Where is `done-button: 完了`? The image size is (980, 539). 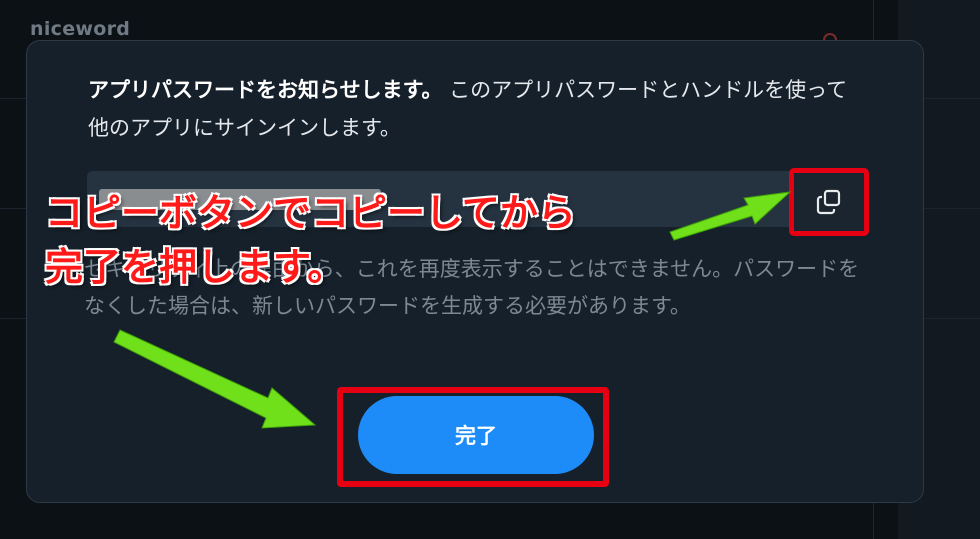
done-button: 完了 is located at coordinates (476, 435).